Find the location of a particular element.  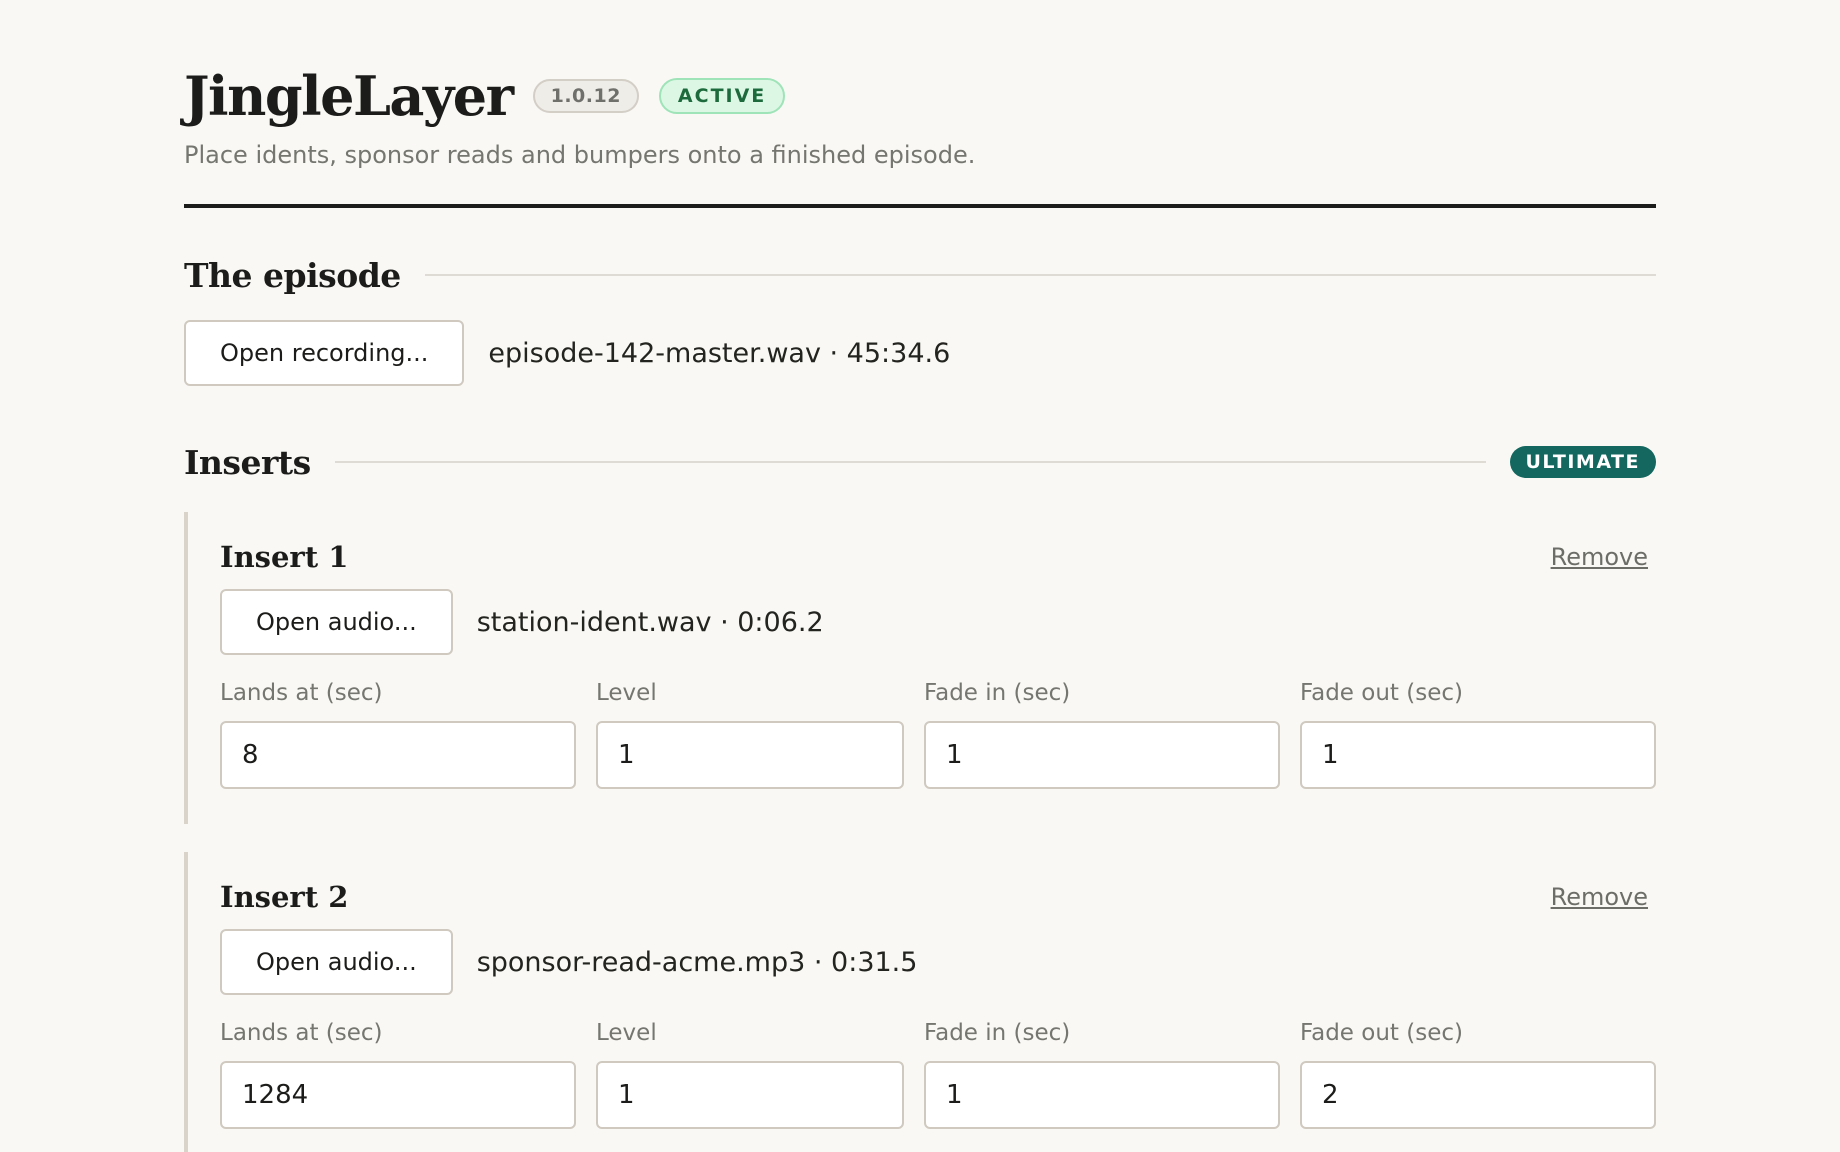

episode-section-header: The episode is located at coordinates (920, 275).